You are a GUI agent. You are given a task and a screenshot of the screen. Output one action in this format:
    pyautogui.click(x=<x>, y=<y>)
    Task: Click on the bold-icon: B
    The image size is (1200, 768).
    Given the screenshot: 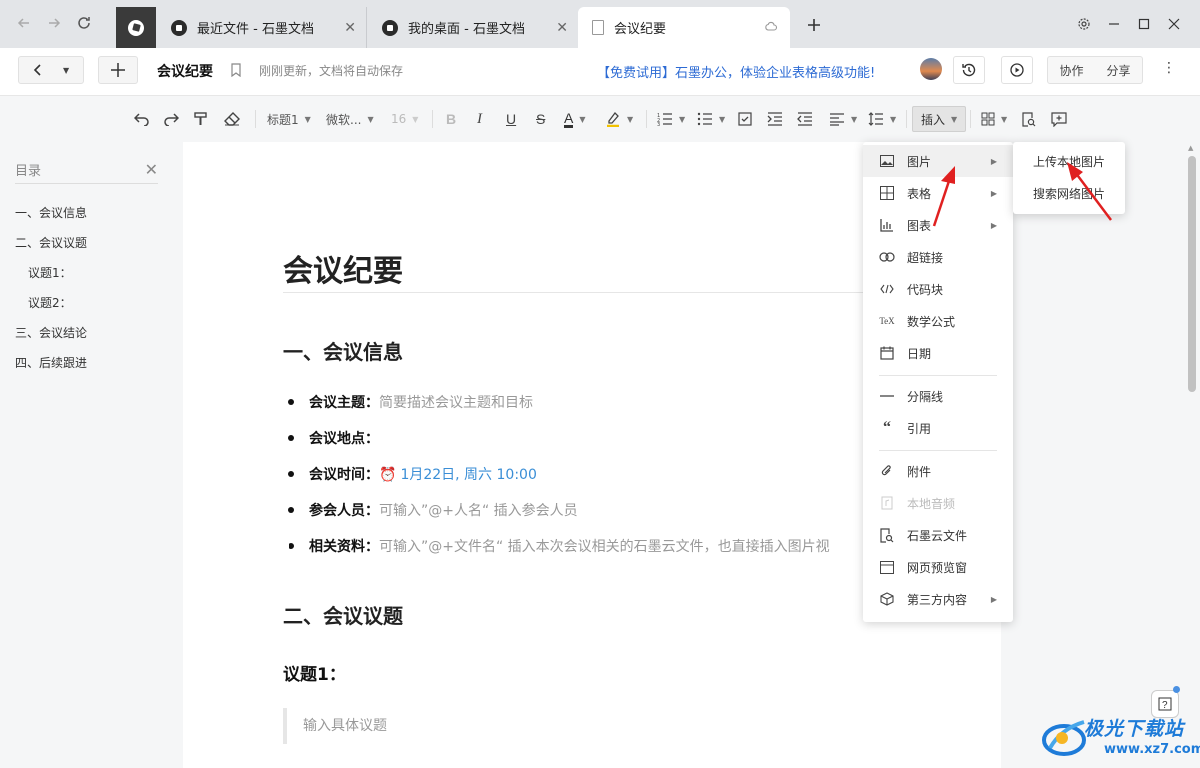 What is the action you would take?
    pyautogui.click(x=451, y=119)
    